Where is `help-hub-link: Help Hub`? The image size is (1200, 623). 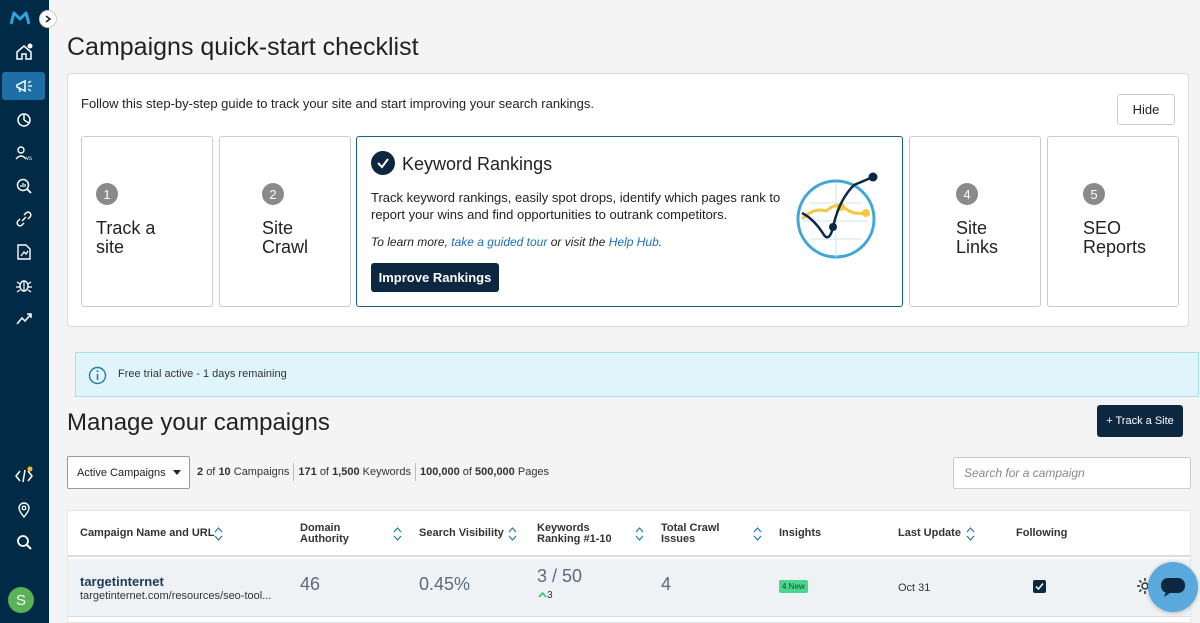
help-hub-link: Help Hub is located at coordinates (634, 242).